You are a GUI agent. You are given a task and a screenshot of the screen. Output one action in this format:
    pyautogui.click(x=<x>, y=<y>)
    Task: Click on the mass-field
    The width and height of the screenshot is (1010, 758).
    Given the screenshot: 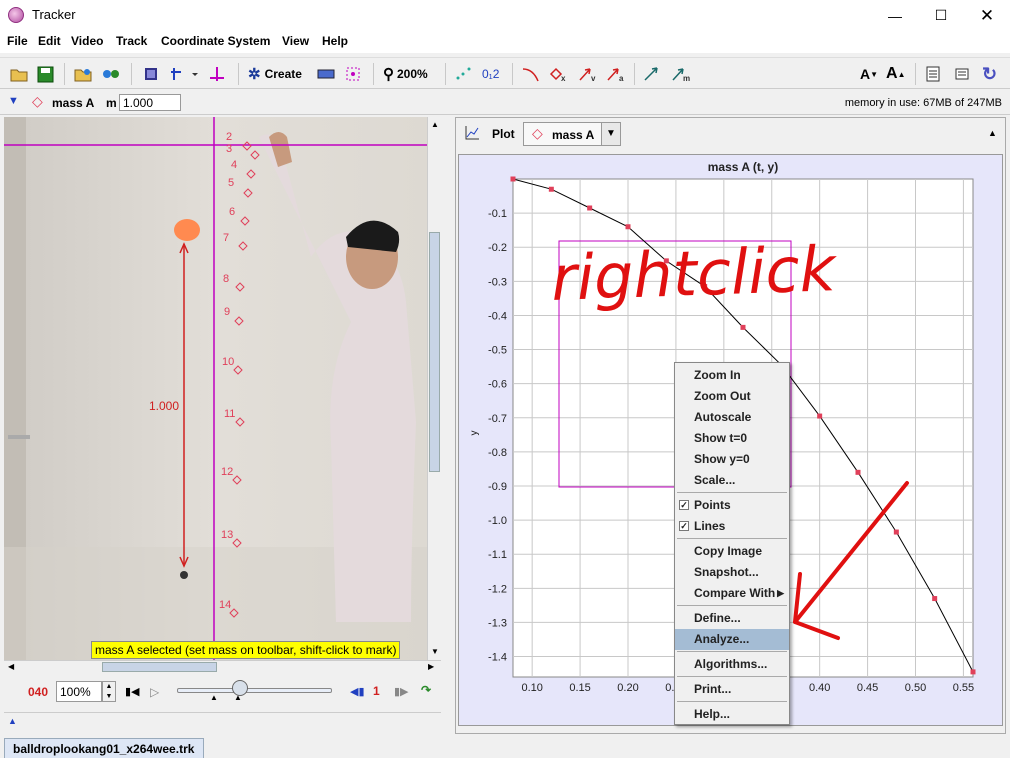 What is the action you would take?
    pyautogui.click(x=150, y=102)
    